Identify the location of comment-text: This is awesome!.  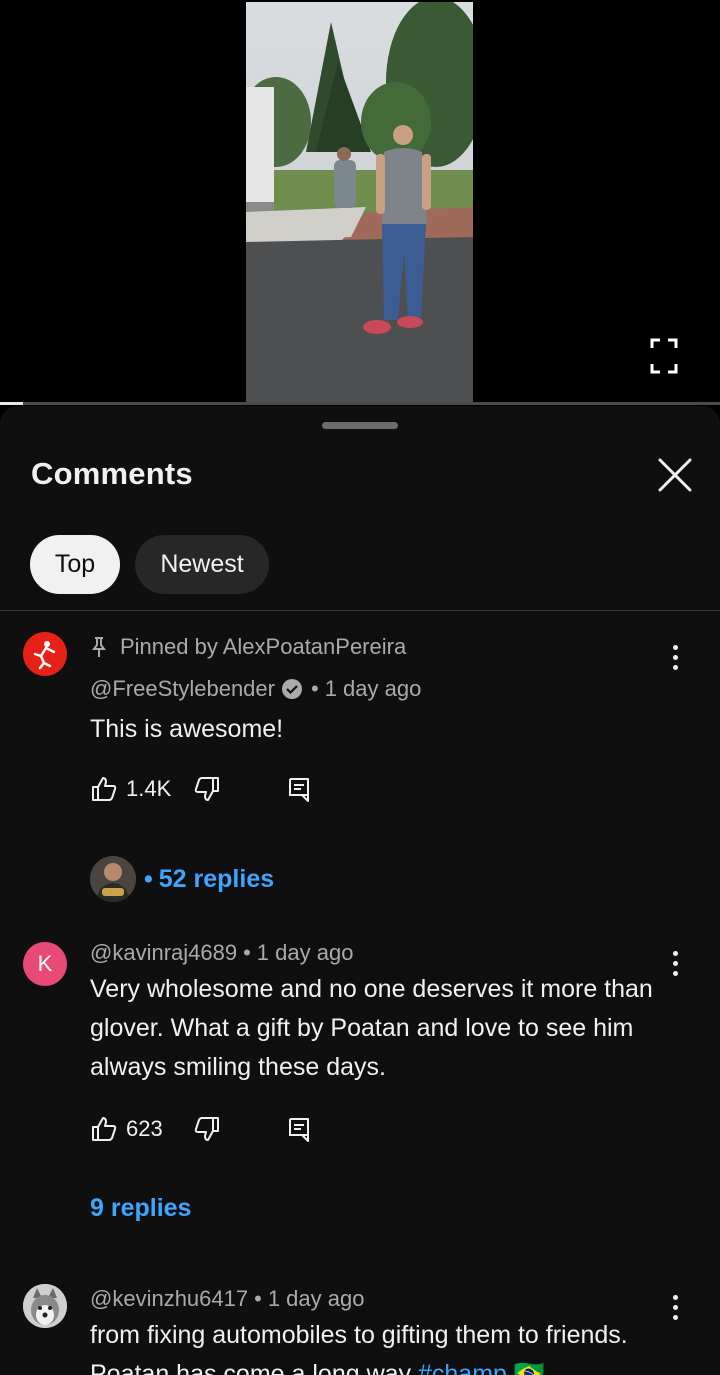
(187, 729).